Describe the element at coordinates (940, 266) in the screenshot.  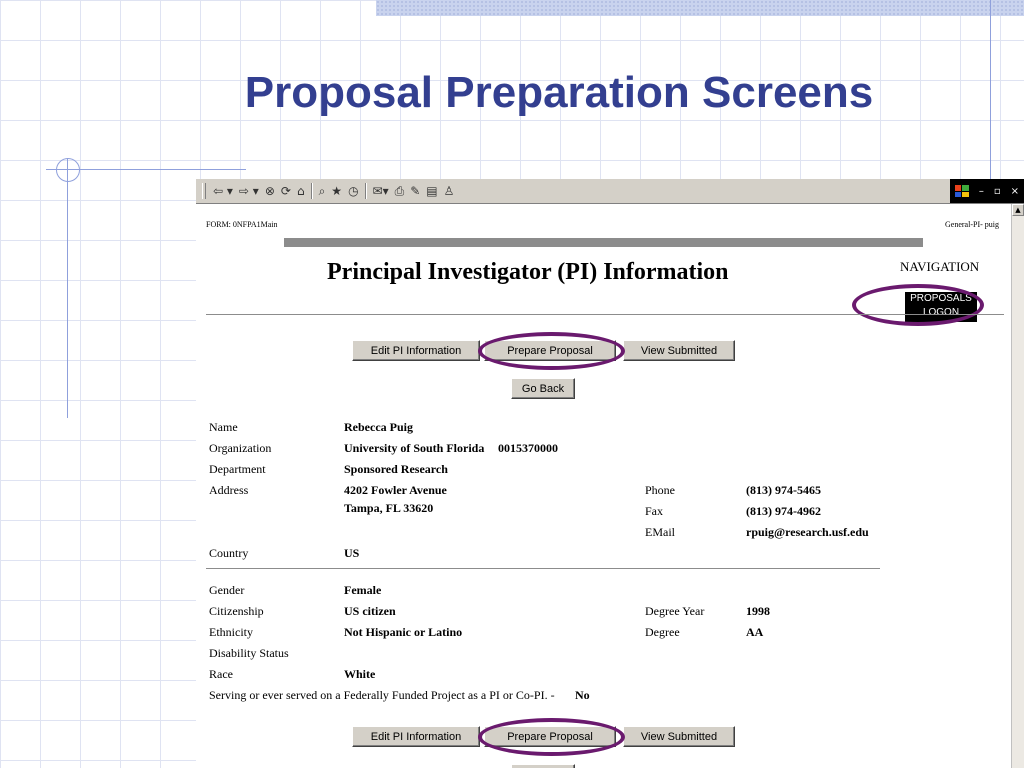
I see `navigation-label: NAVIGATION` at that location.